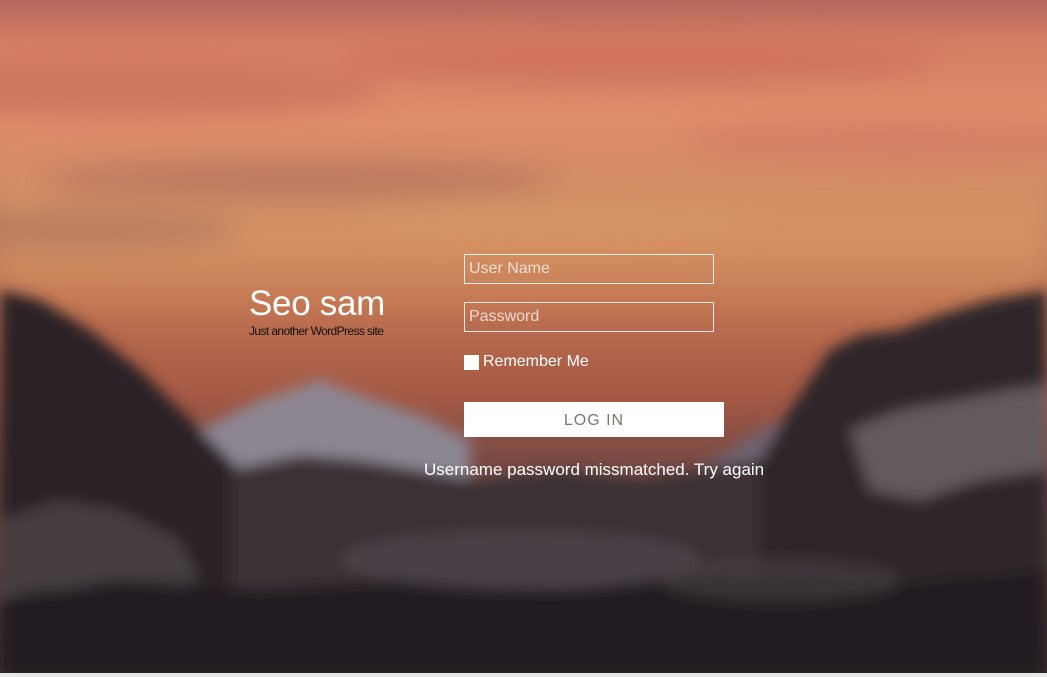 The width and height of the screenshot is (1047, 677). Describe the element at coordinates (589, 269) in the screenshot. I see `username-input` at that location.